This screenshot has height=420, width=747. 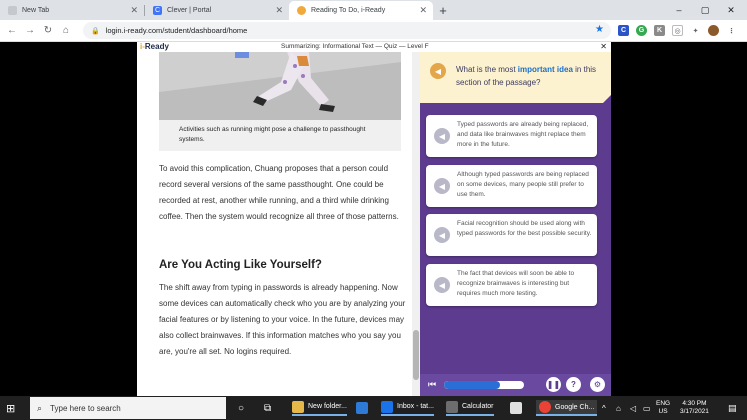 What do you see at coordinates (66, 31) in the screenshot?
I see `home-icon: ⌂` at bounding box center [66, 31].